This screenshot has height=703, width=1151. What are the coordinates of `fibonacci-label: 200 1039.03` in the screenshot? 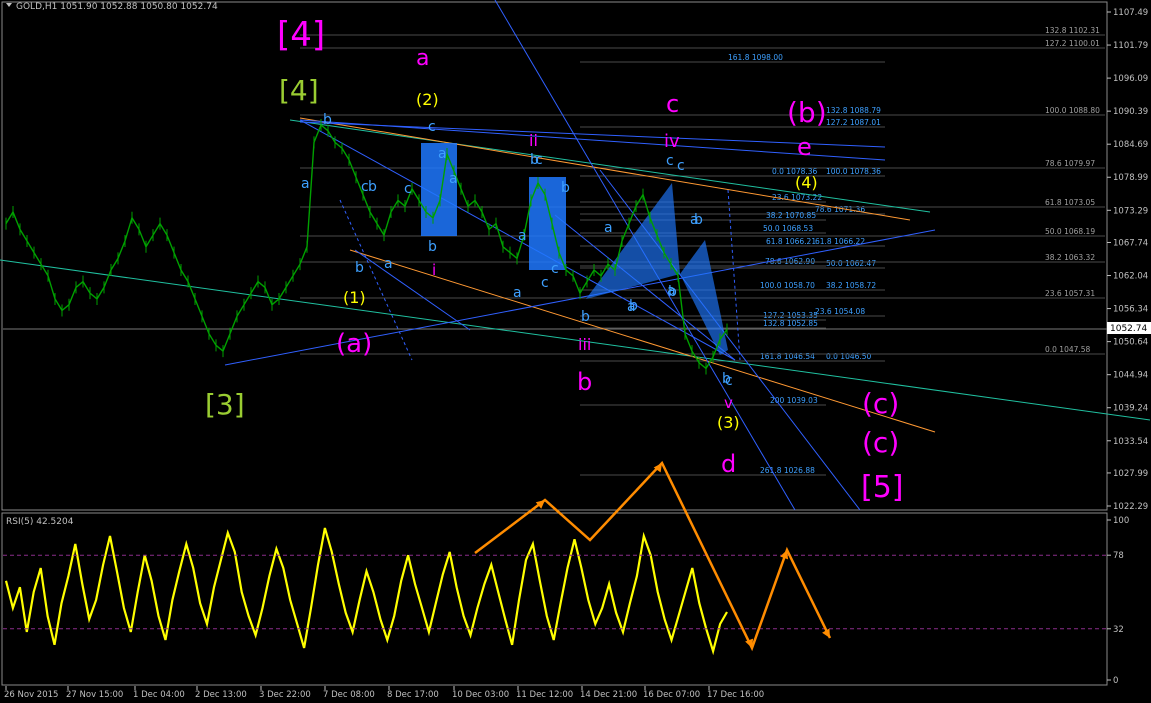 It's located at (794, 400).